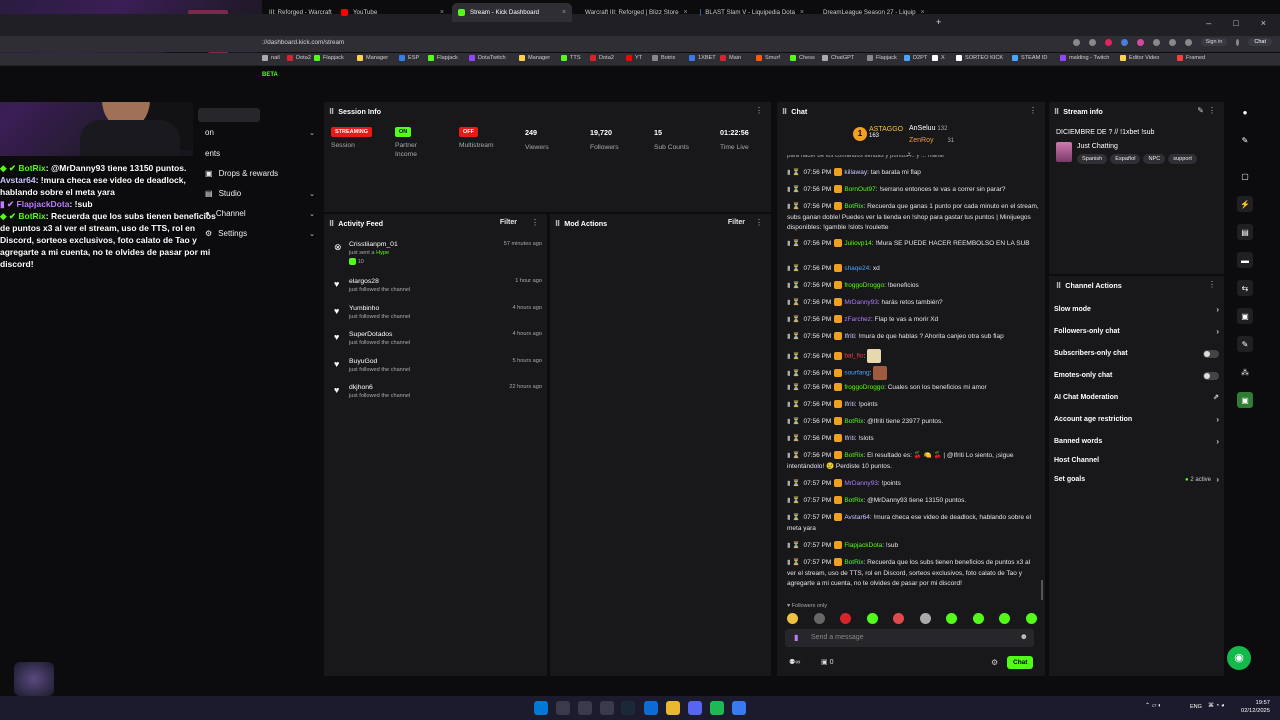 The image size is (1280, 720). Describe the element at coordinates (871, 12) in the screenshot. I see `browser-tab: DreamLeague Season 27 - Liquip ×` at that location.